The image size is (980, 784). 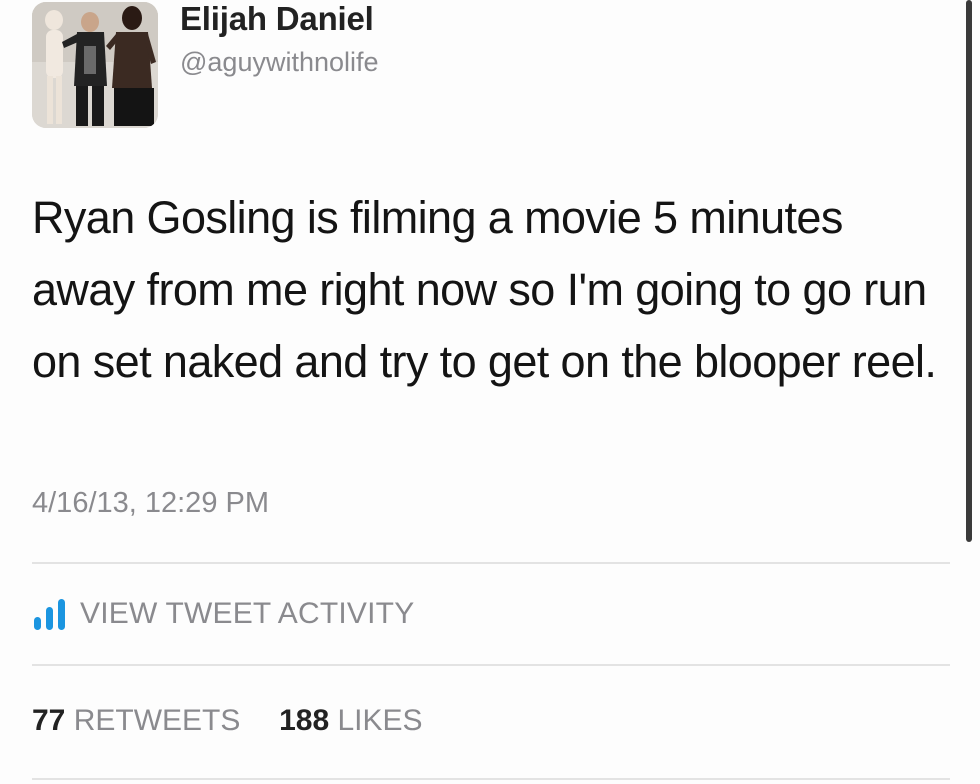 What do you see at coordinates (969, 271) in the screenshot?
I see `scrollbar` at bounding box center [969, 271].